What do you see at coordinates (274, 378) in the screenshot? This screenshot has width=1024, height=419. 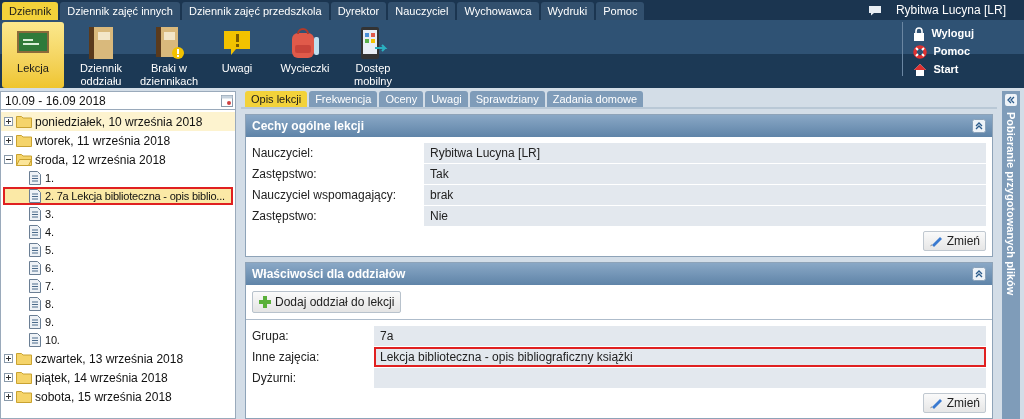 I see `field-label: Dyżurni:` at bounding box center [274, 378].